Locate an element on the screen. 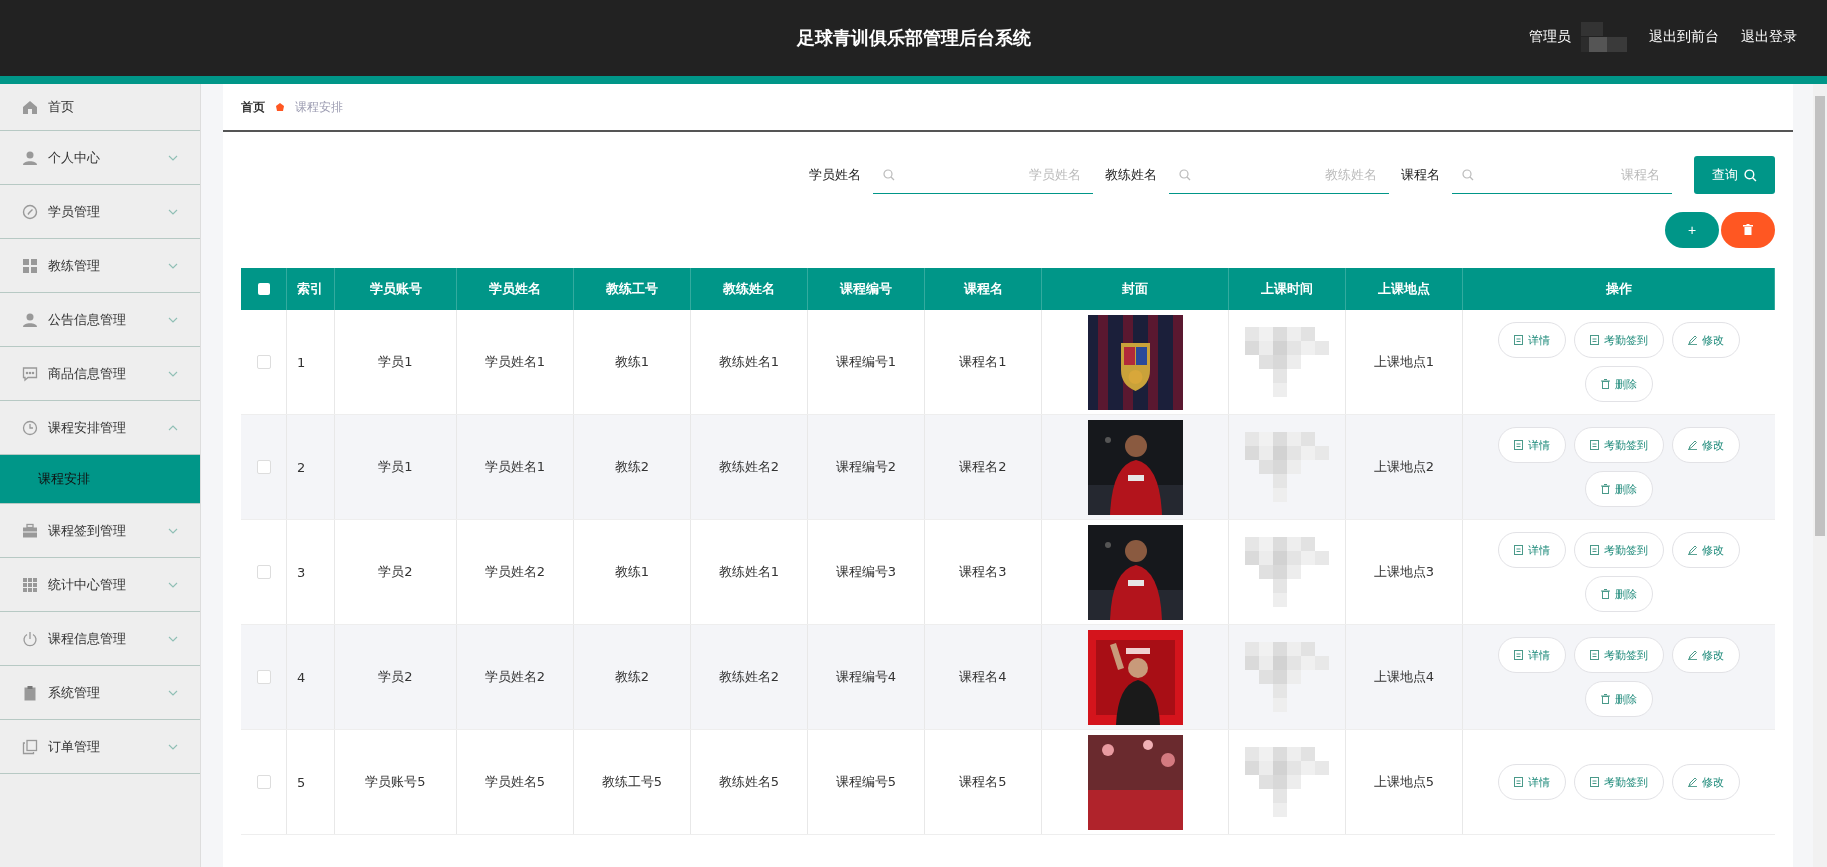 The width and height of the screenshot is (1827, 867). header-link: 退出到前台 is located at coordinates (1684, 37).